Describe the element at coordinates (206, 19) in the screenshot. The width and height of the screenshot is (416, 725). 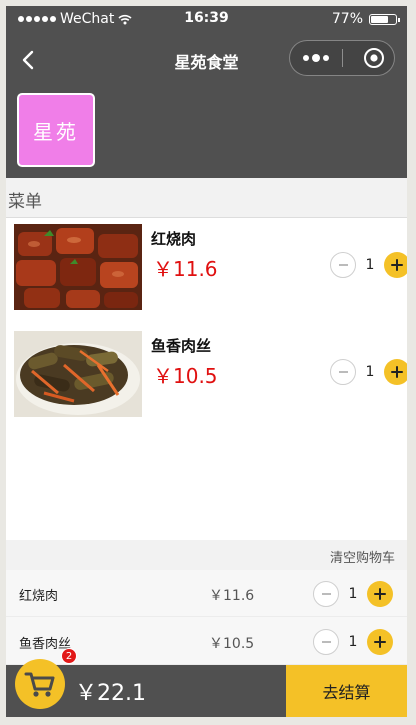
I see `status-bar: WeChat 16:39 77%` at that location.